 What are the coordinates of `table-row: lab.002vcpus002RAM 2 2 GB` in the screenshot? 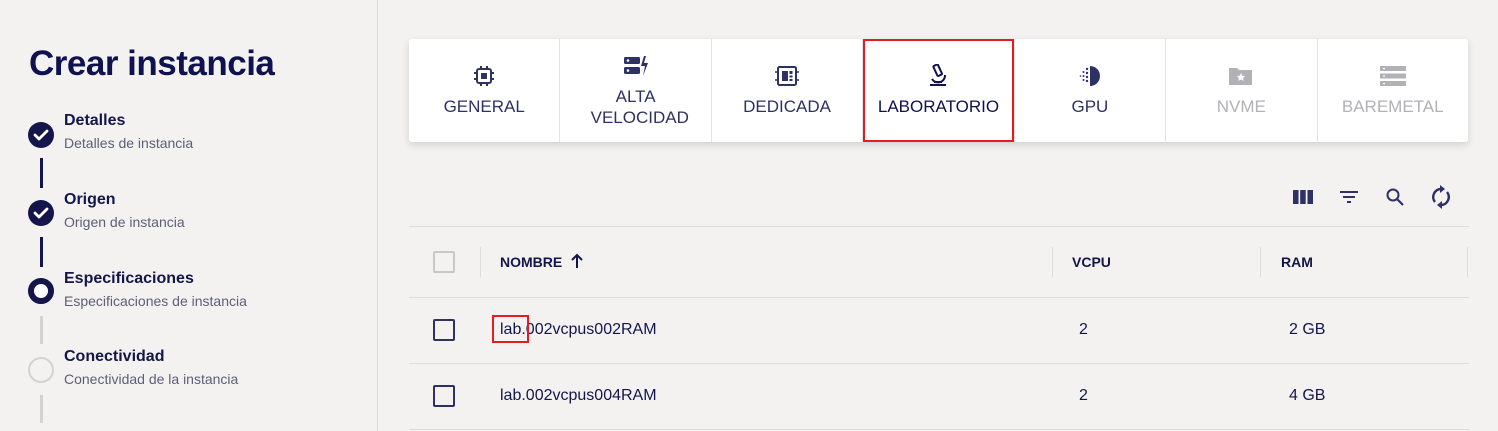 It's located at (939, 330).